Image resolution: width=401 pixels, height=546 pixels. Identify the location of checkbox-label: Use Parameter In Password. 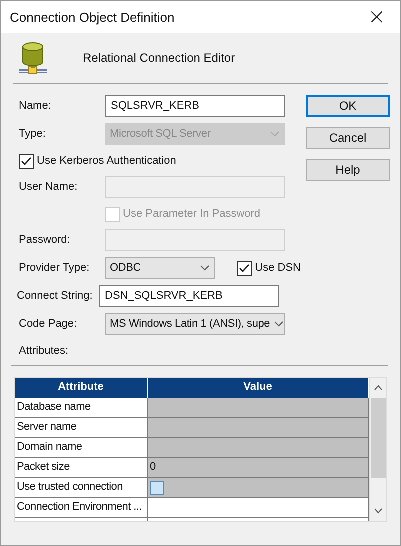
(192, 214).